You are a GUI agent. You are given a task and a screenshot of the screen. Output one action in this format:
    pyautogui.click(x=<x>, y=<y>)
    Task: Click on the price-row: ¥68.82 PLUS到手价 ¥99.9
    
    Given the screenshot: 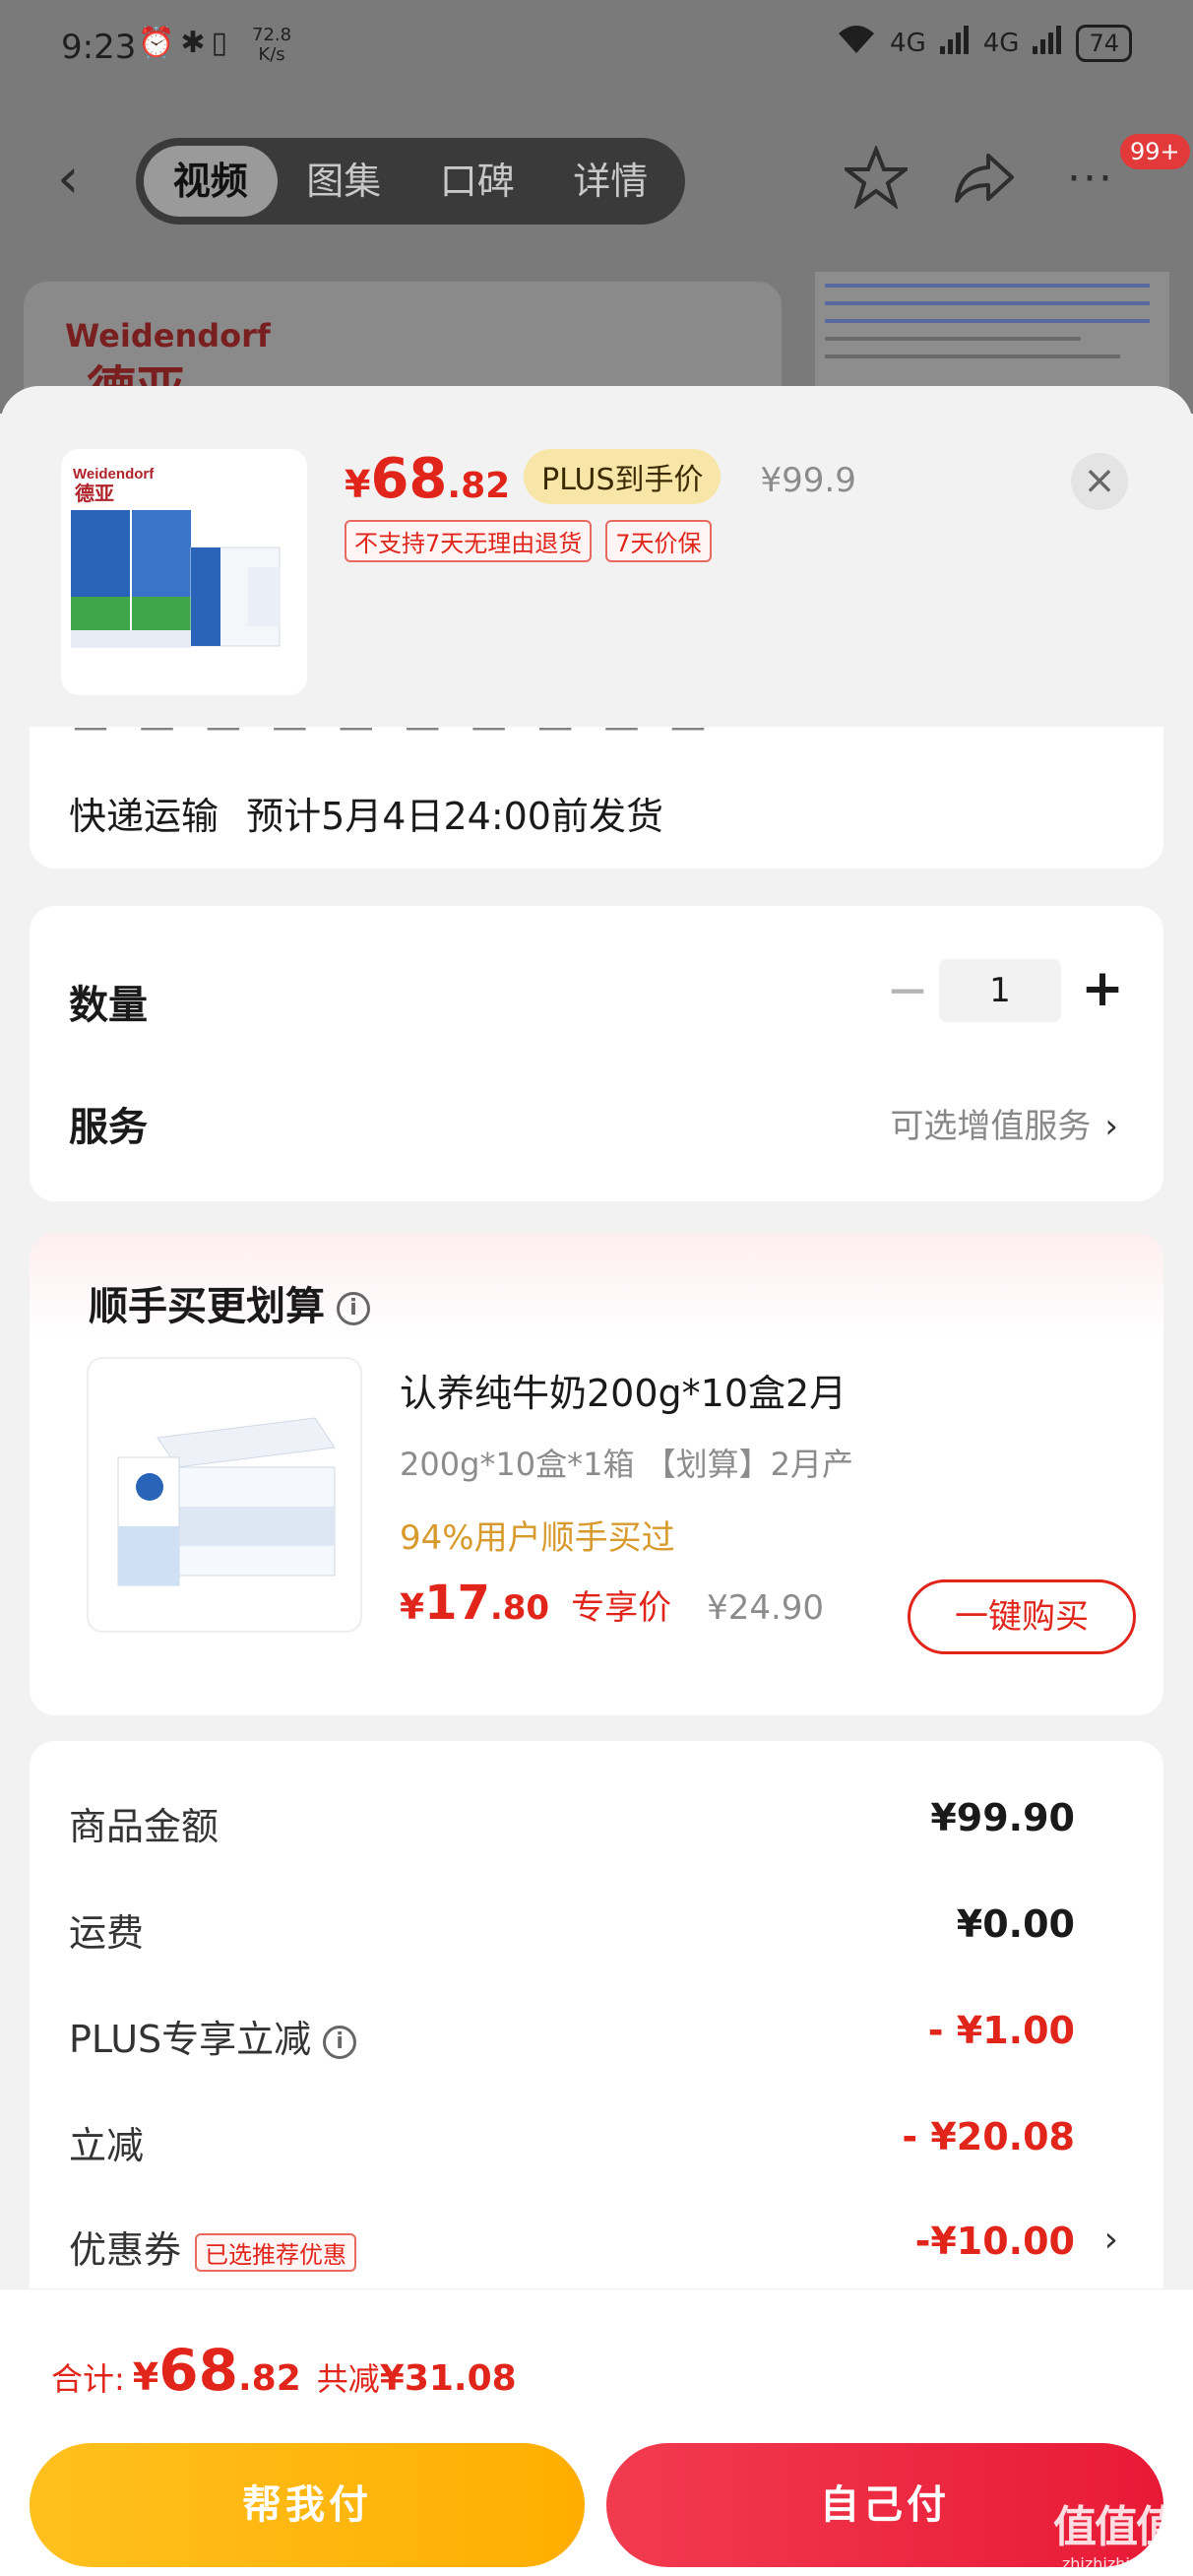 What is the action you would take?
    pyautogui.click(x=600, y=479)
    